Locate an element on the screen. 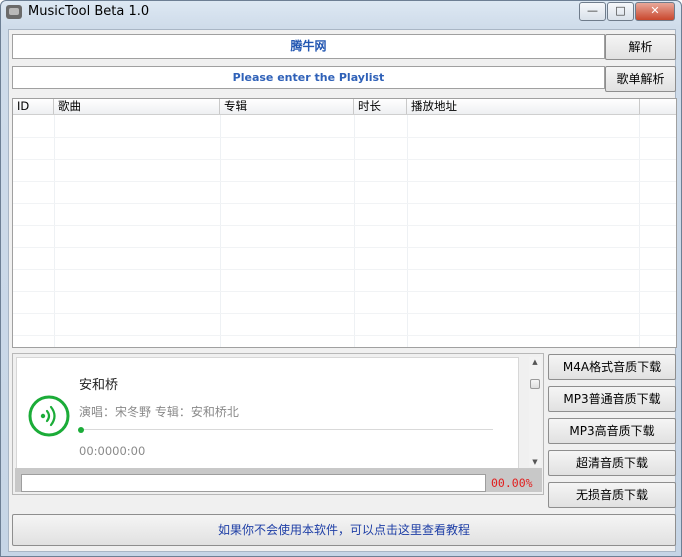 The height and width of the screenshot is (557, 682). url-input: 腾牛网 is located at coordinates (308, 46).